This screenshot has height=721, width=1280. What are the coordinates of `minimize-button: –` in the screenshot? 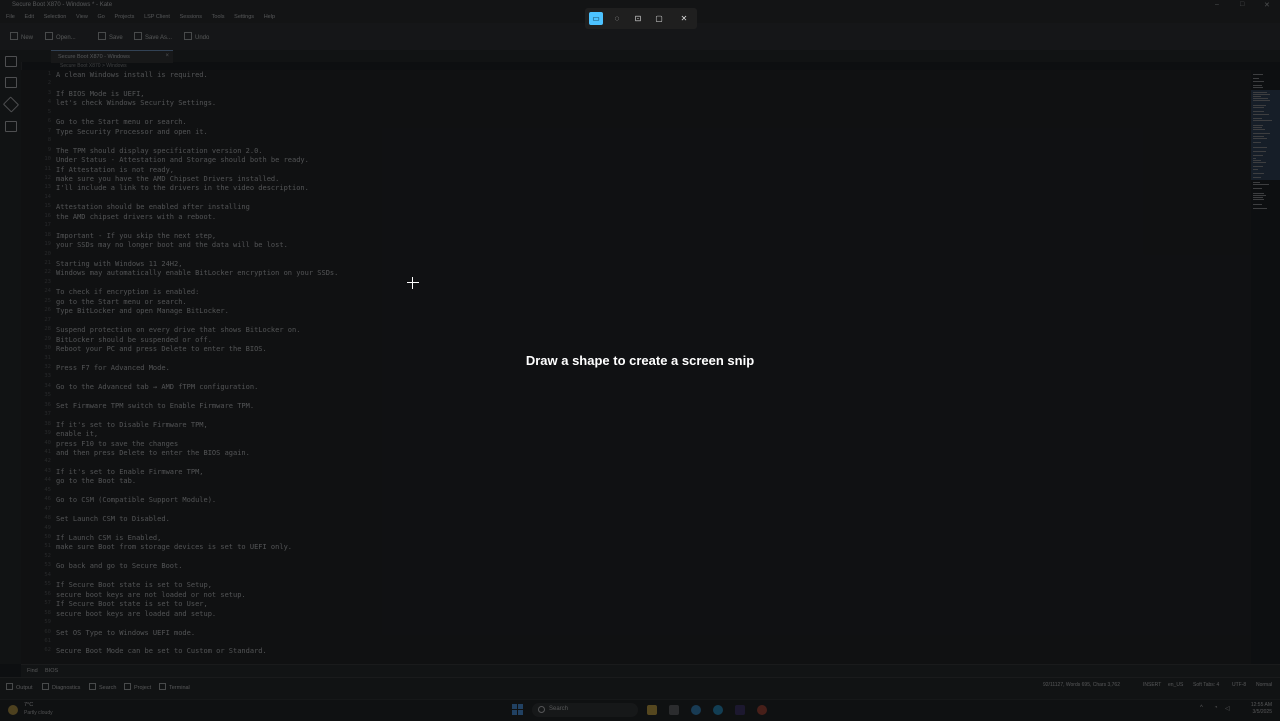 It's located at (1217, 4).